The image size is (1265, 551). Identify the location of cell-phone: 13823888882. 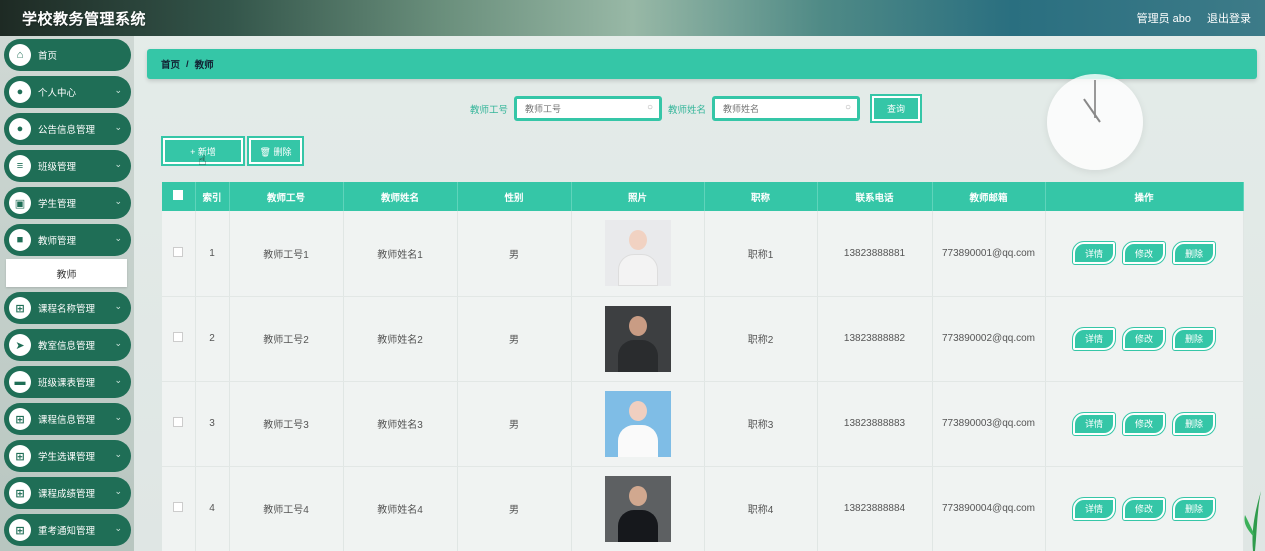
(875, 339).